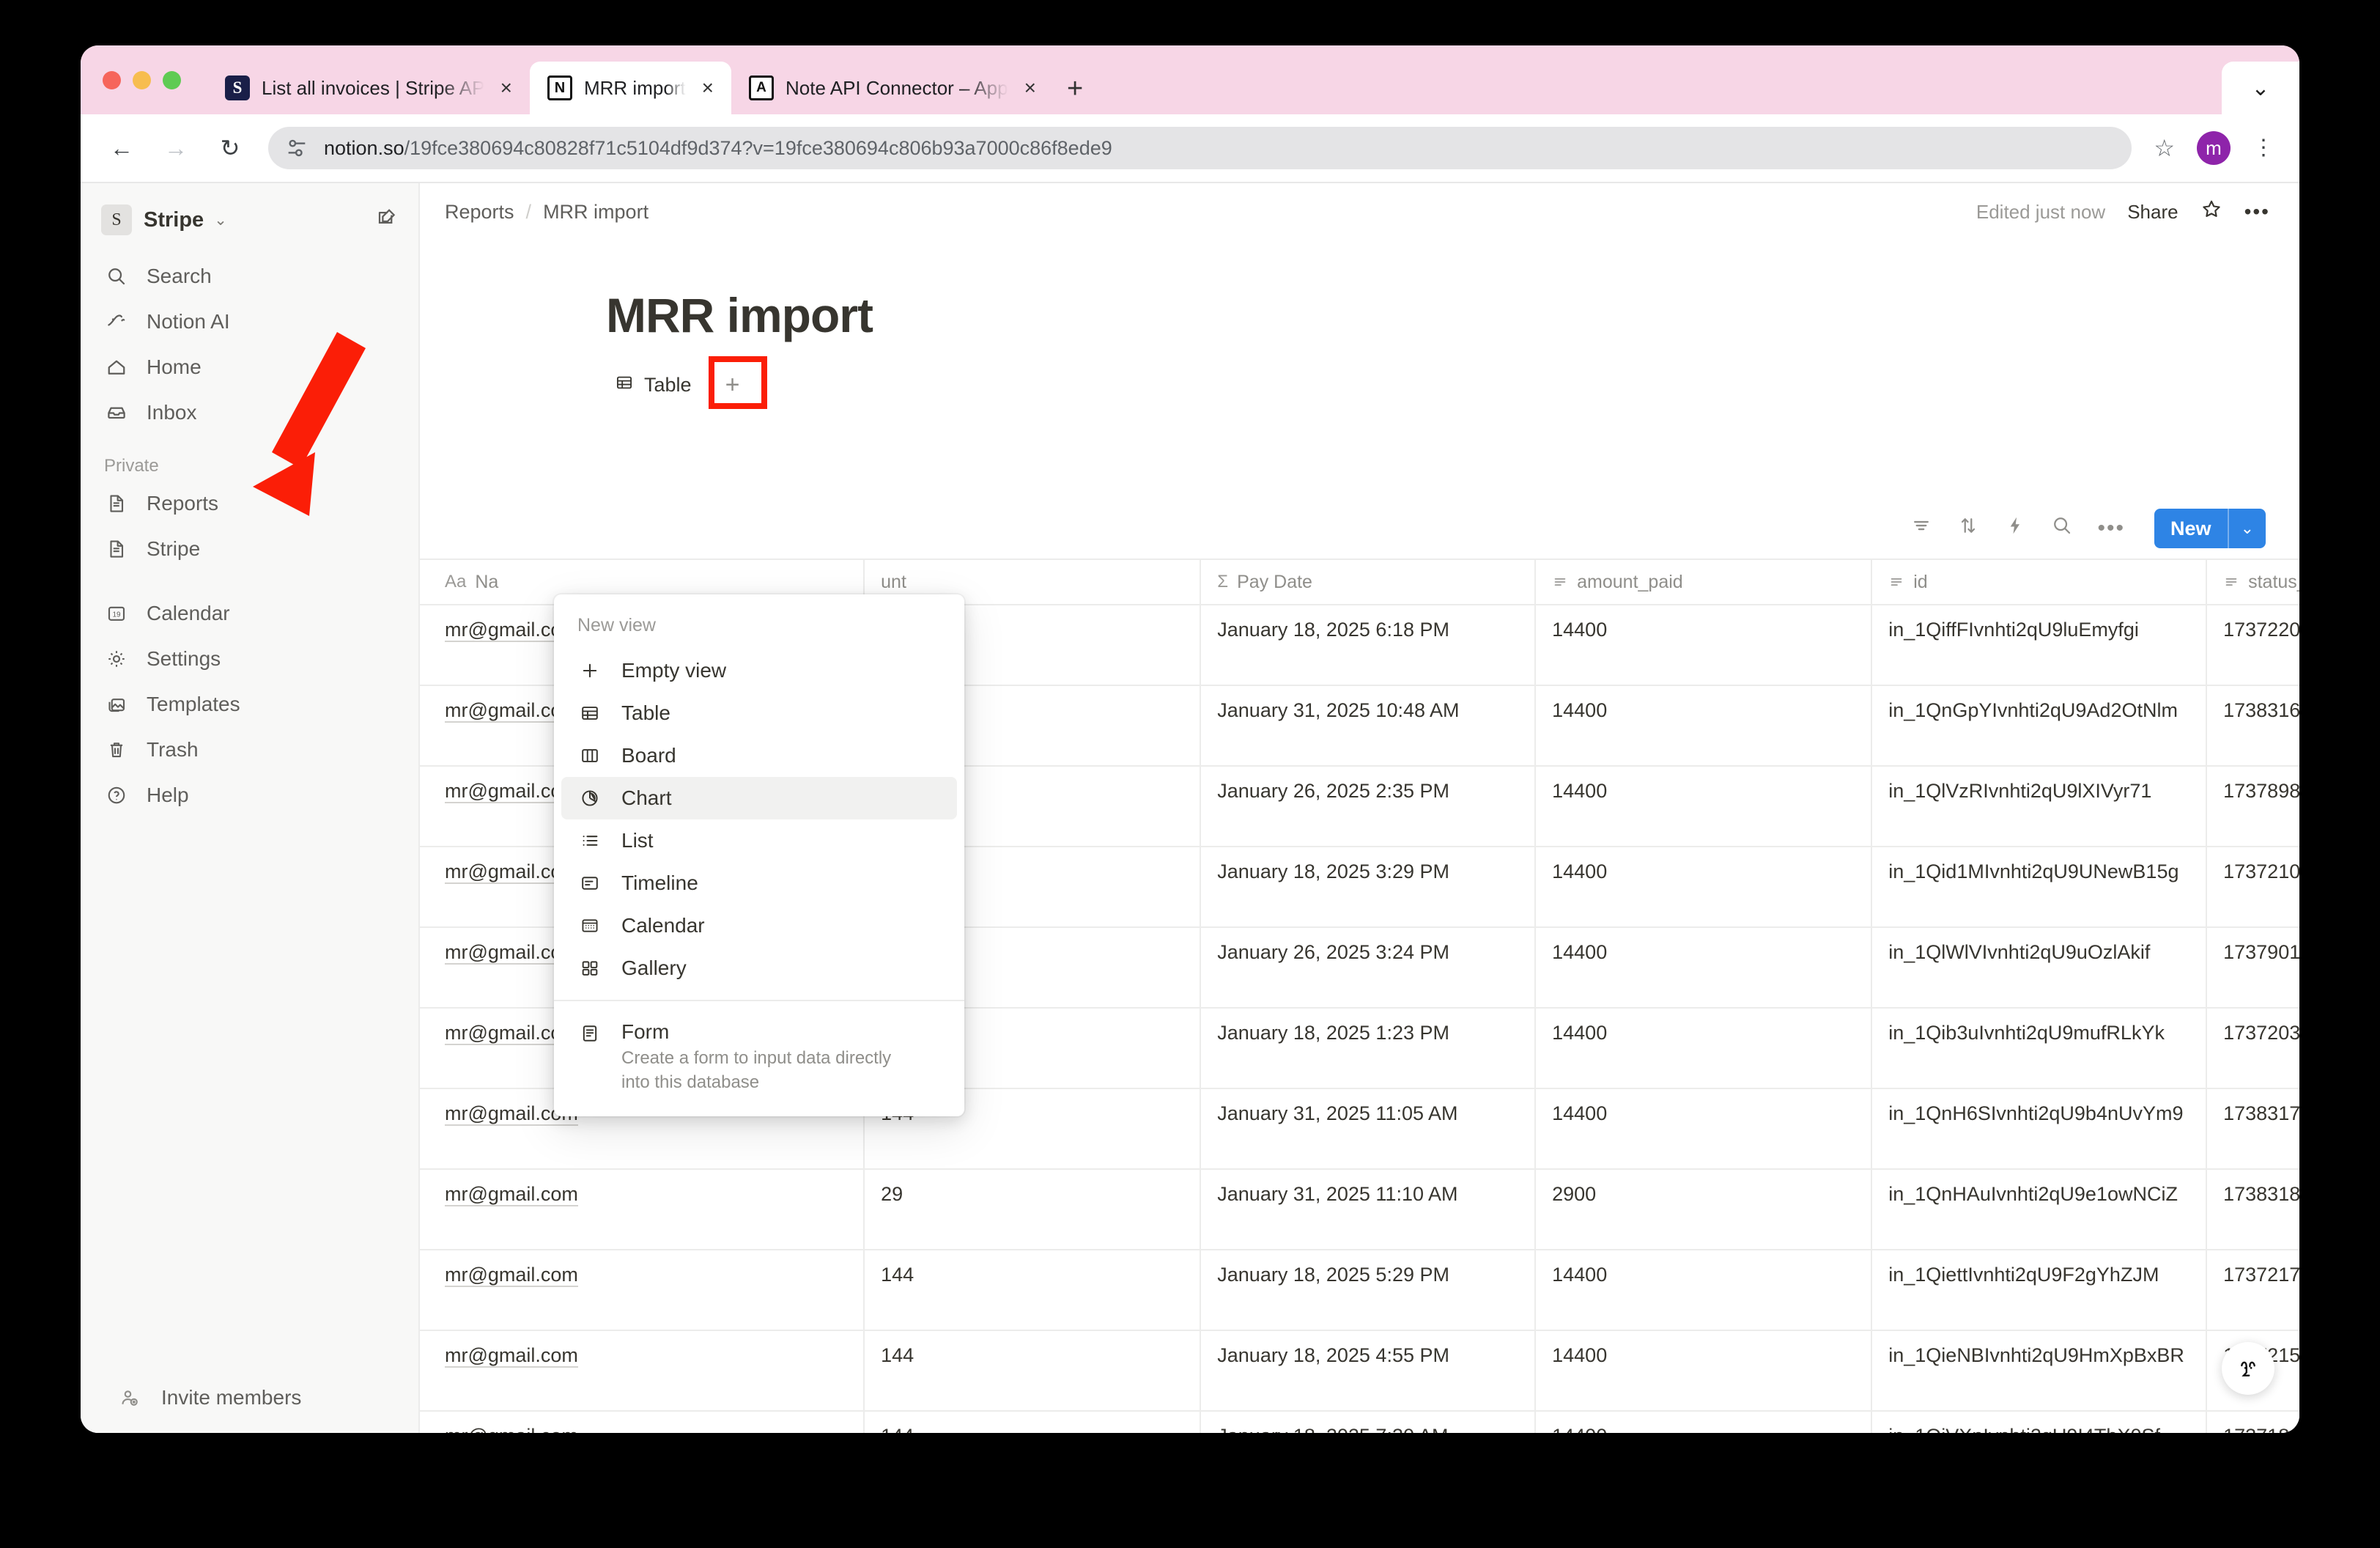 Image resolution: width=2380 pixels, height=1548 pixels. I want to click on sidebar-item-settings: Settings, so click(249, 659).